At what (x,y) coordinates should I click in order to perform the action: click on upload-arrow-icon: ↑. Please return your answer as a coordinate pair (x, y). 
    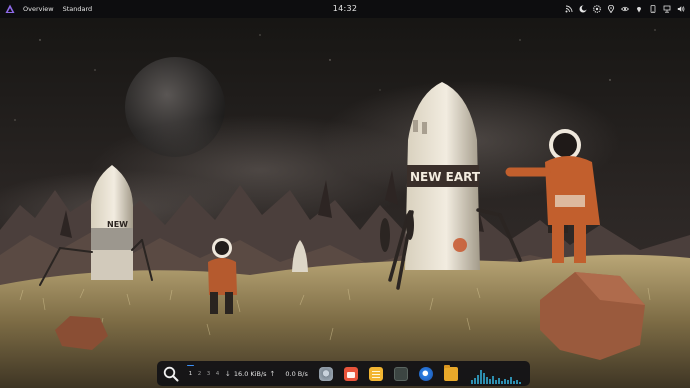
    Looking at the image, I should click on (272, 373).